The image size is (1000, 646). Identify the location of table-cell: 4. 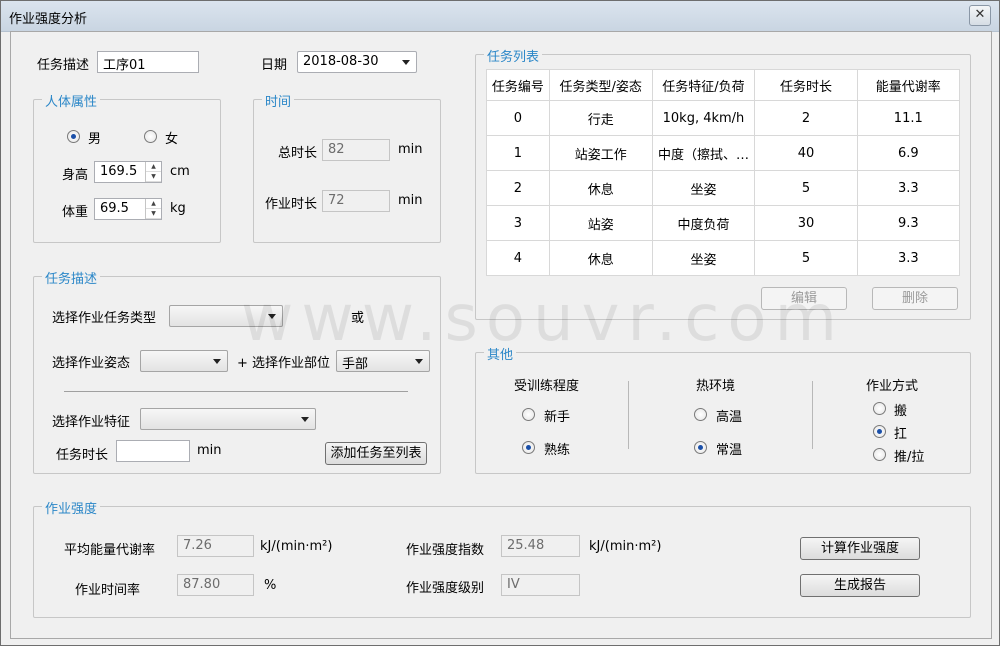
(518, 258).